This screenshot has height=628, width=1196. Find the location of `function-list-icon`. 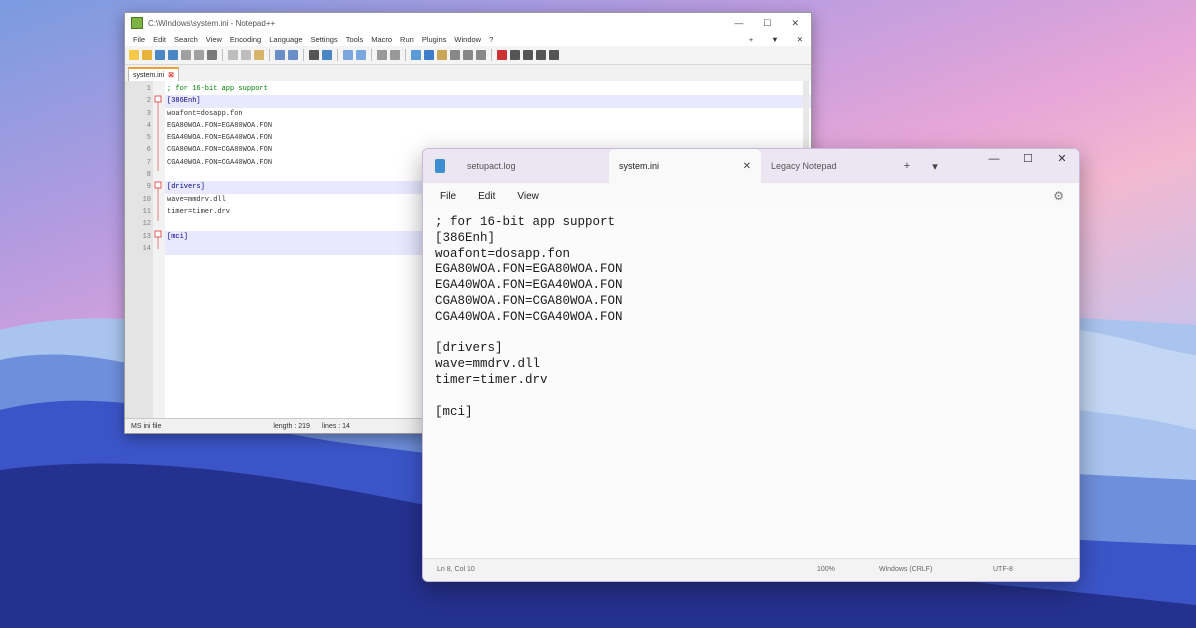

function-list-icon is located at coordinates (468, 55).